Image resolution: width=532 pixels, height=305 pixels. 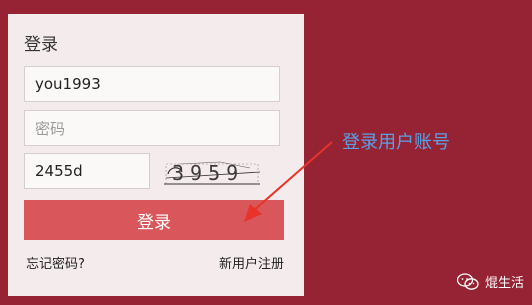 What do you see at coordinates (208, 173) in the screenshot?
I see `captcha-text: 3959` at bounding box center [208, 173].